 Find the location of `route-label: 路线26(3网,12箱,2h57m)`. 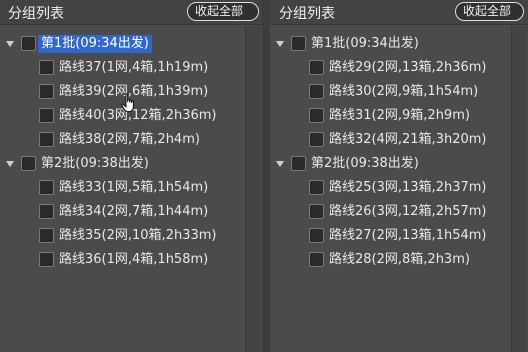

route-label: 路线26(3网,12箱,2h57m) is located at coordinates (407, 212).